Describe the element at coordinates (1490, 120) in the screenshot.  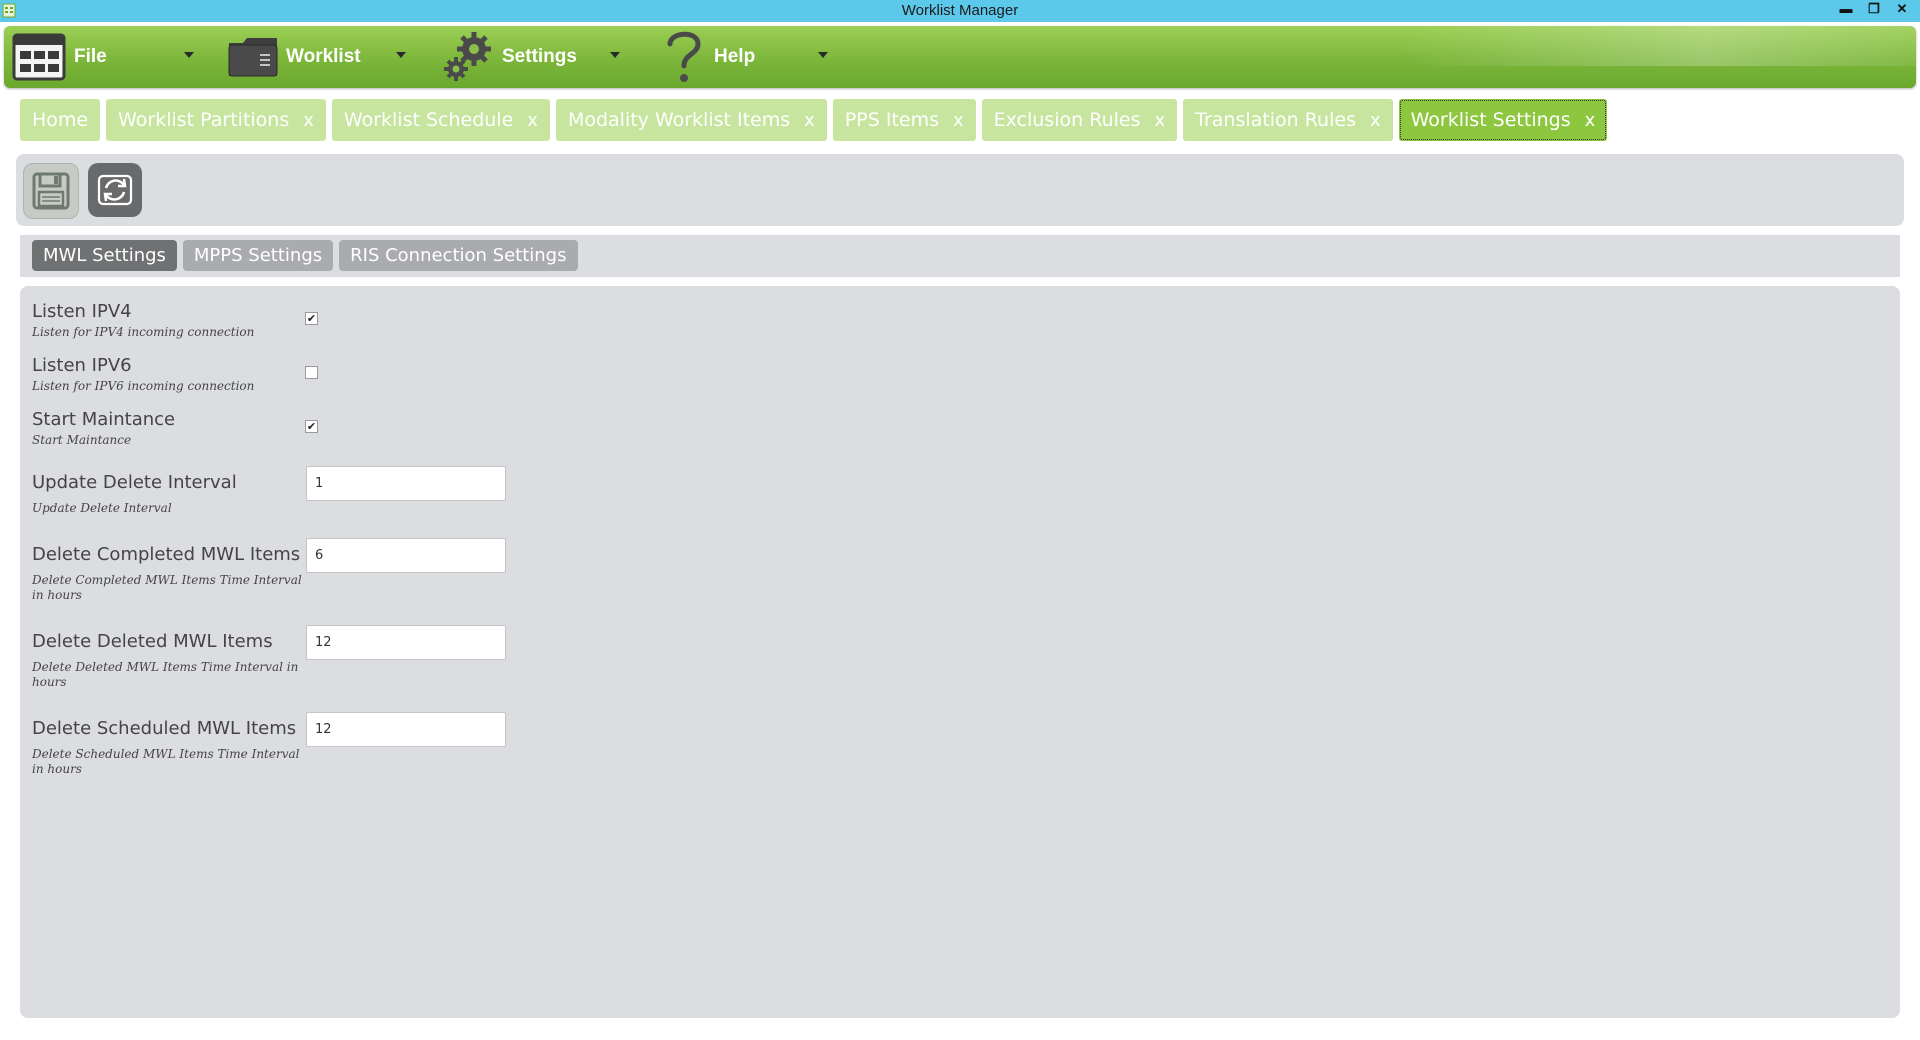
I see `tab-label: Worklist Settings` at that location.